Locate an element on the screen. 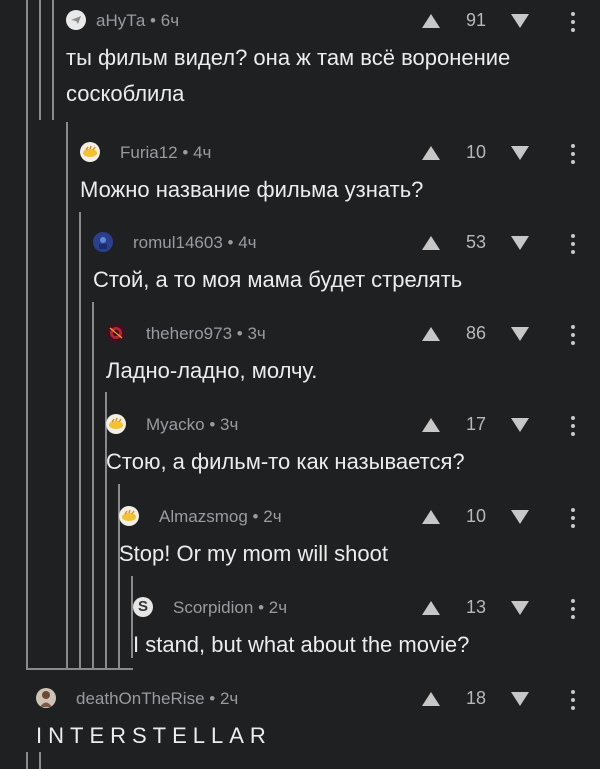 The width and height of the screenshot is (600, 769). comment-author: Scorpidion is located at coordinates (213, 607).